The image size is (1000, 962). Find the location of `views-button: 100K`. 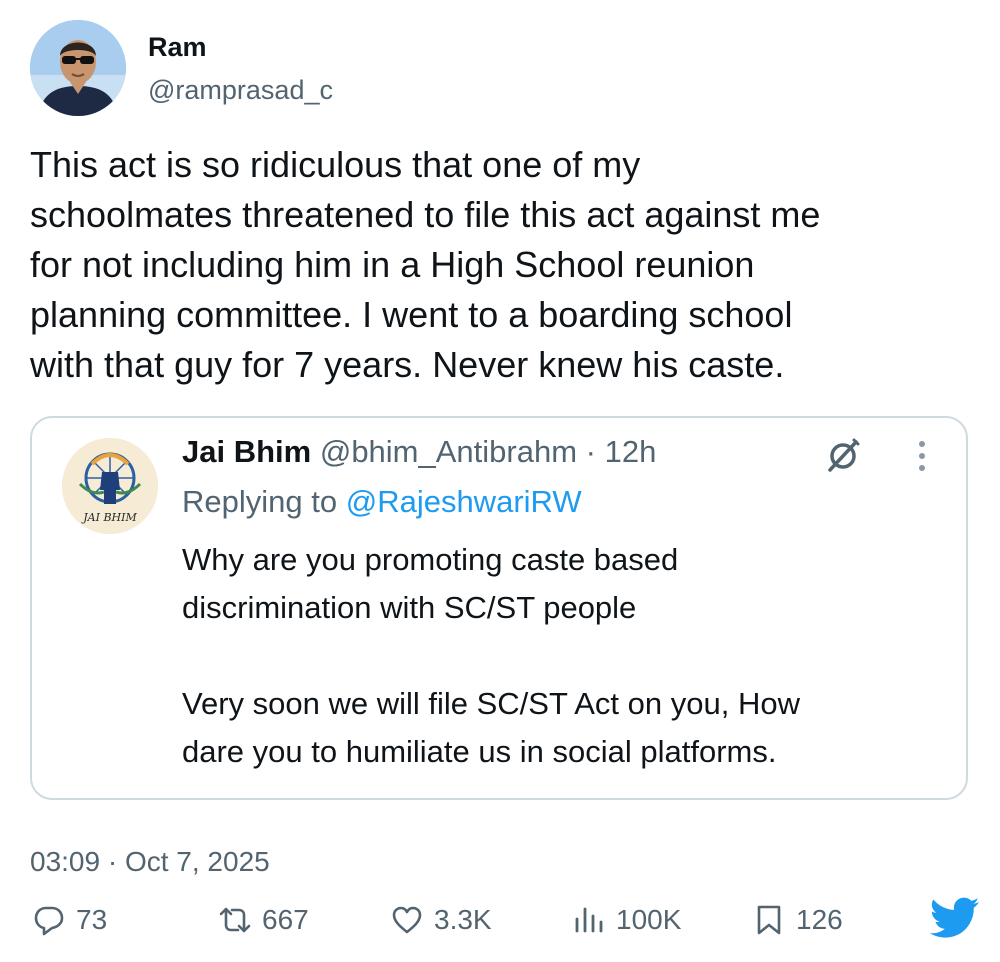

views-button: 100K is located at coordinates (626, 920).